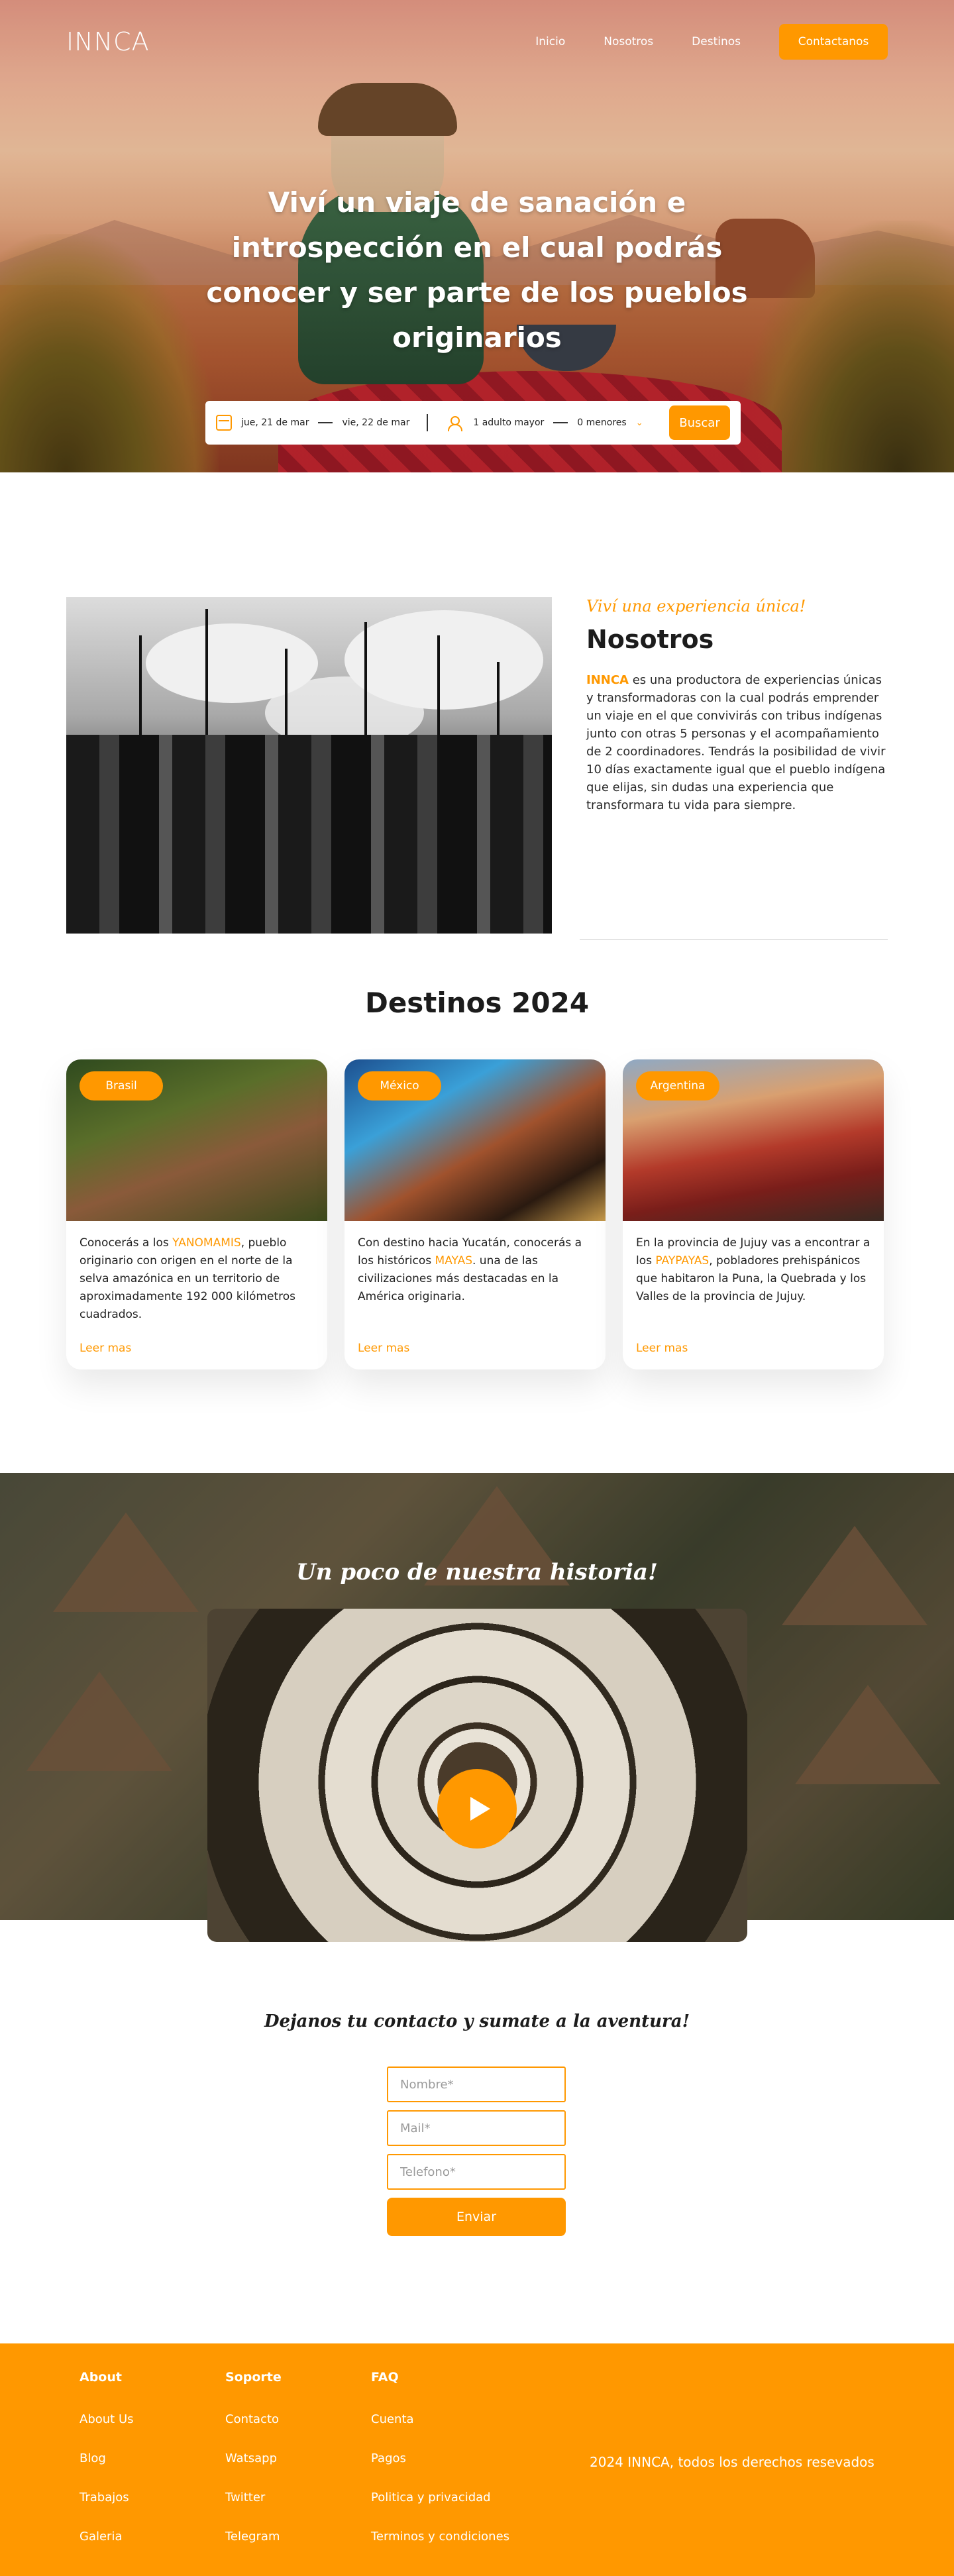 The height and width of the screenshot is (2576, 954). Describe the element at coordinates (550, 41) in the screenshot. I see `nav-link-inicio: Inicio` at that location.